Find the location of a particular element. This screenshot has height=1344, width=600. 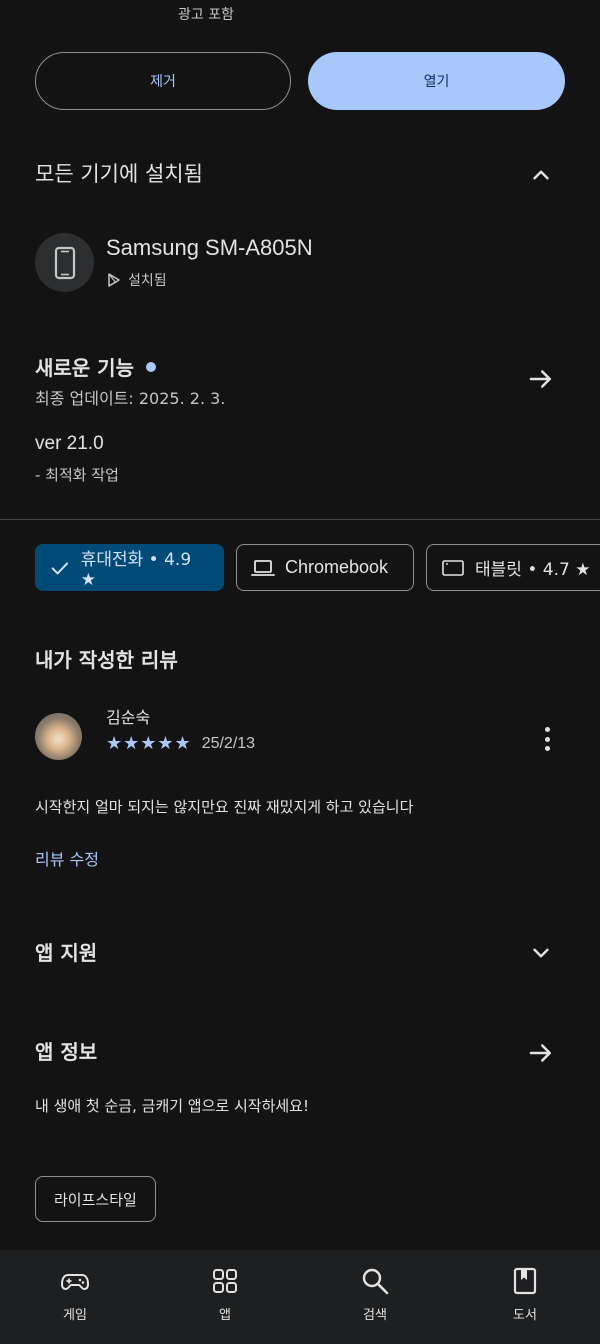

chip-tablet: 태블릿 • 4.7 ★ is located at coordinates (513, 567).